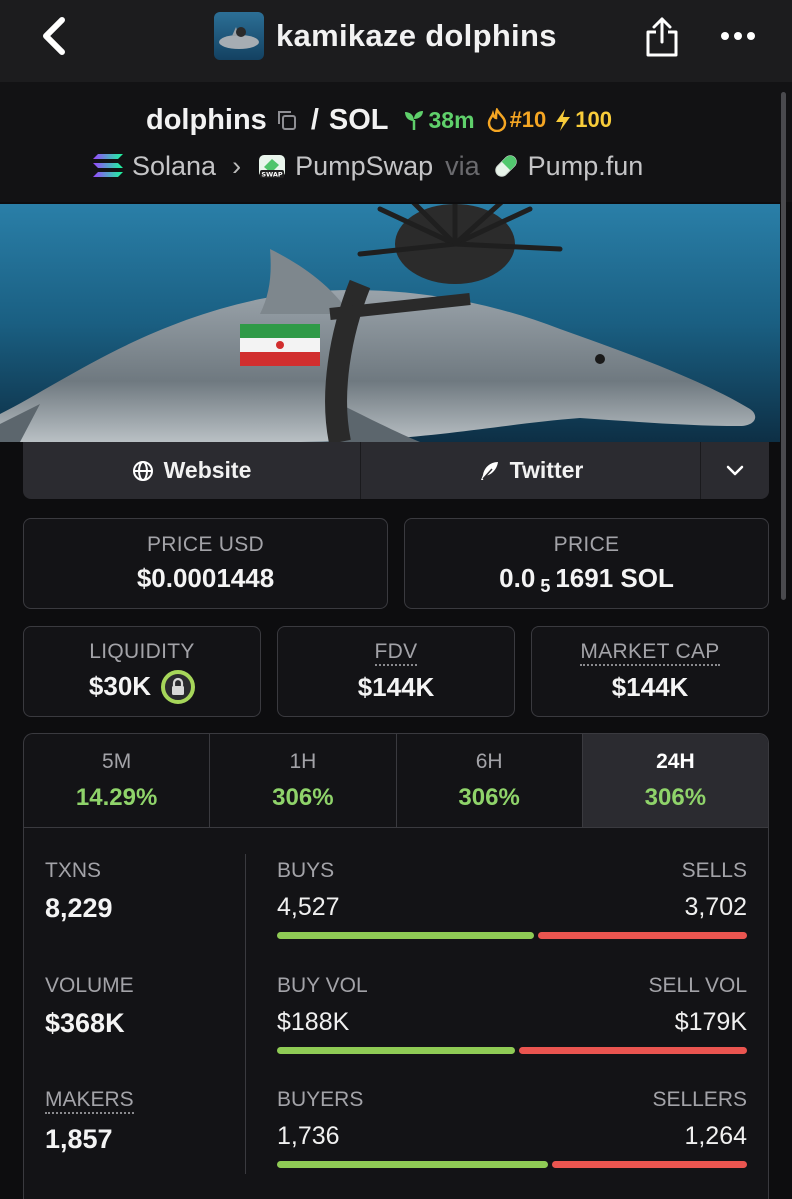 The height and width of the screenshot is (1199, 792). I want to click on buys-label: BUYS, so click(306, 870).